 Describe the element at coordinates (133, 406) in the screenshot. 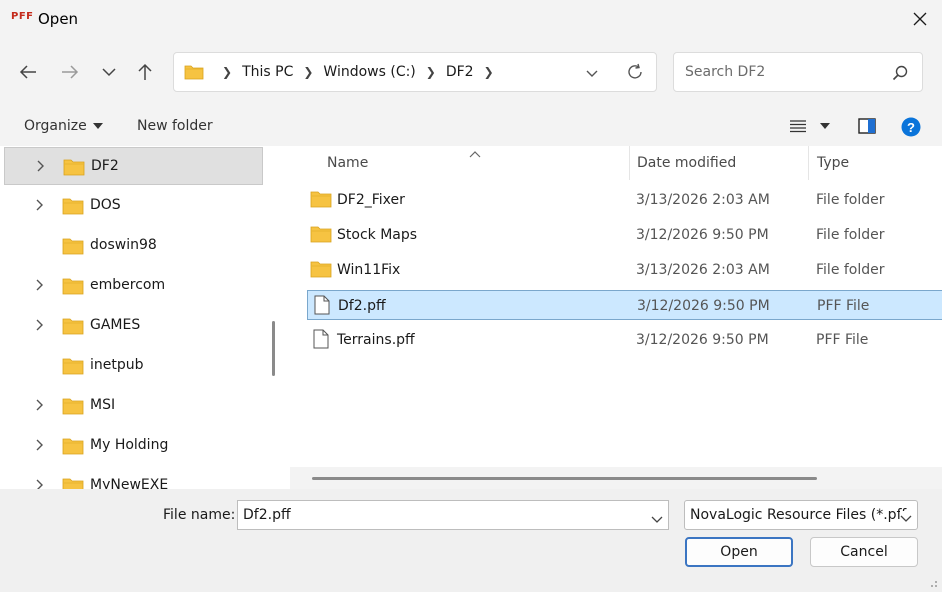

I see `sidebar-item: MSI` at that location.